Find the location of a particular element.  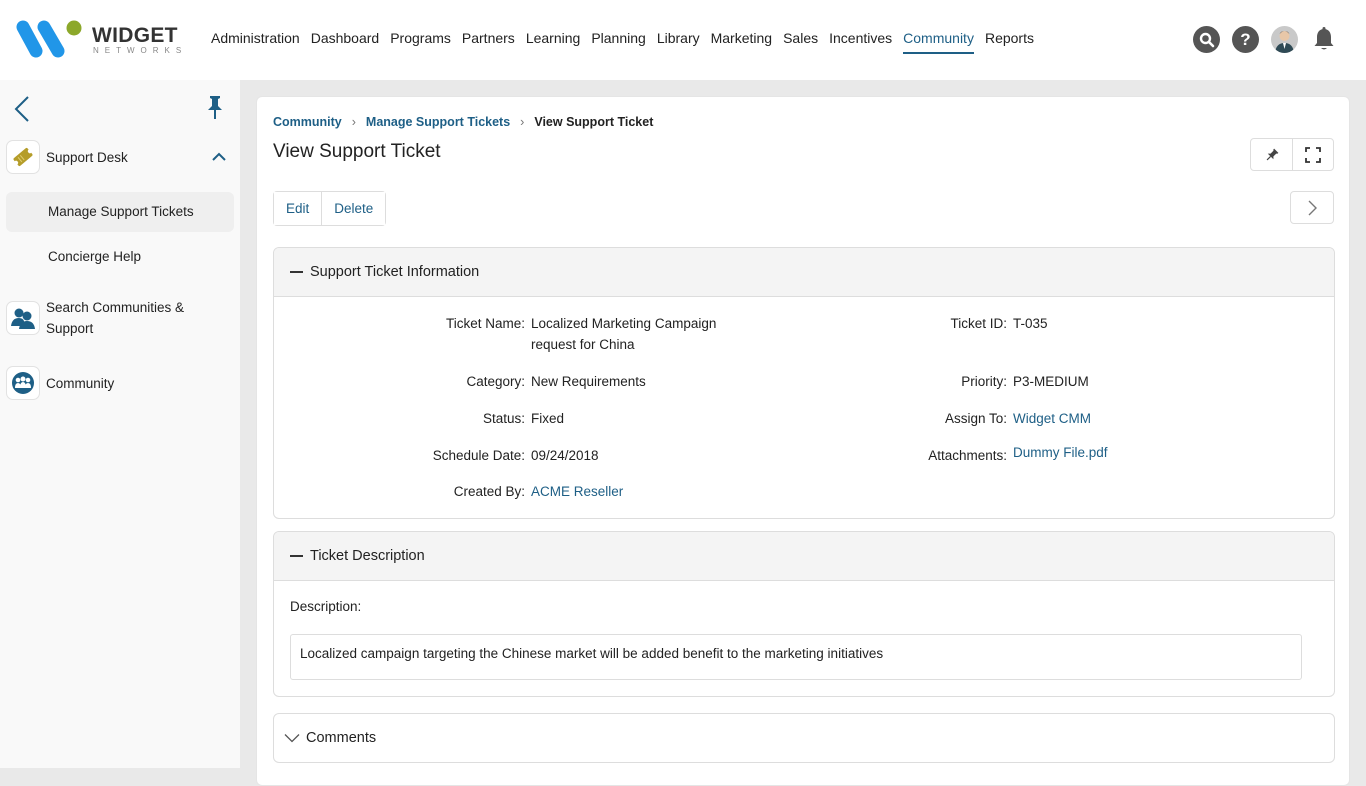

field-label: Status: is located at coordinates (503, 418).